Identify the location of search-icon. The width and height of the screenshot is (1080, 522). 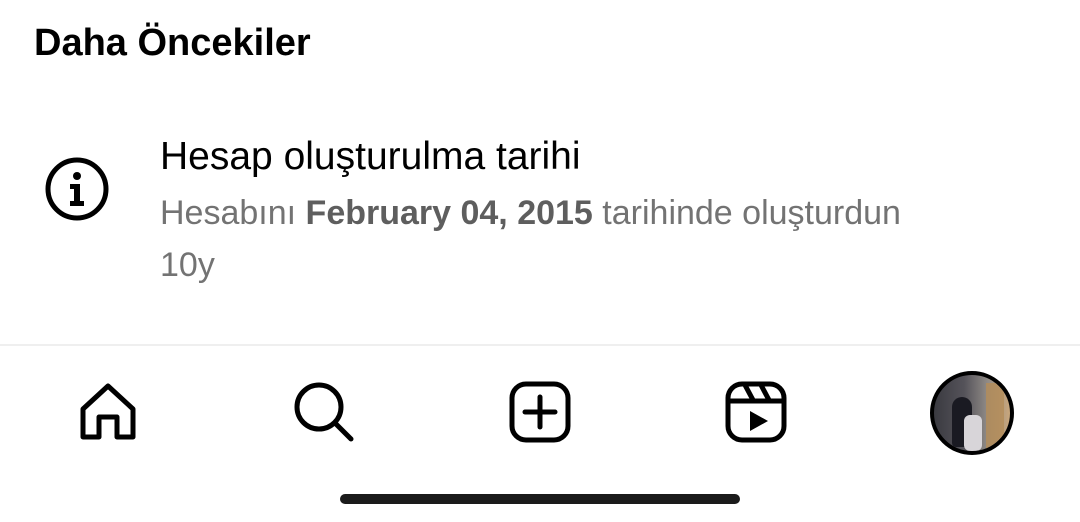
(324, 412).